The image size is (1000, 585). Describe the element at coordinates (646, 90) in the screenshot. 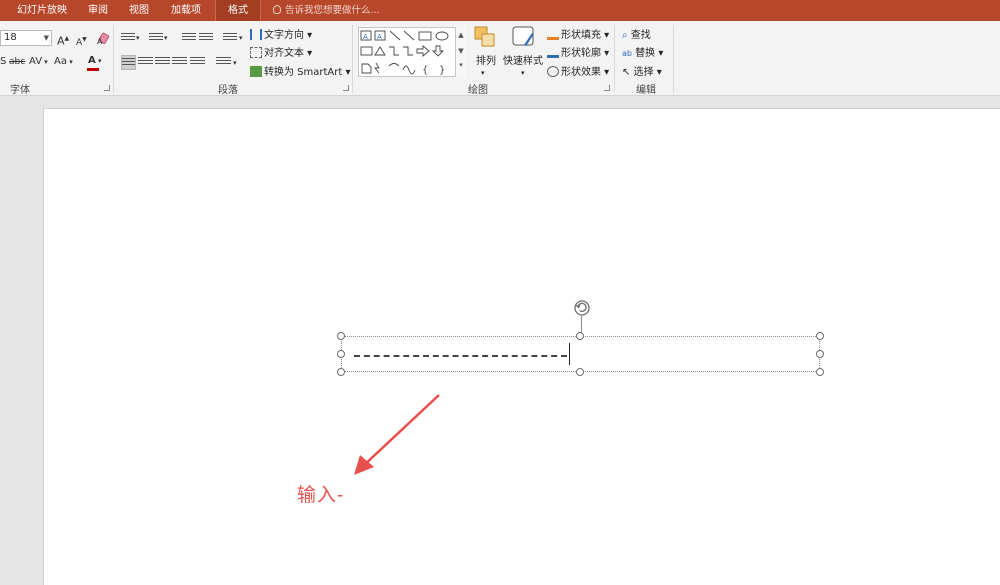

I see `editing-group-label: 编辑` at that location.